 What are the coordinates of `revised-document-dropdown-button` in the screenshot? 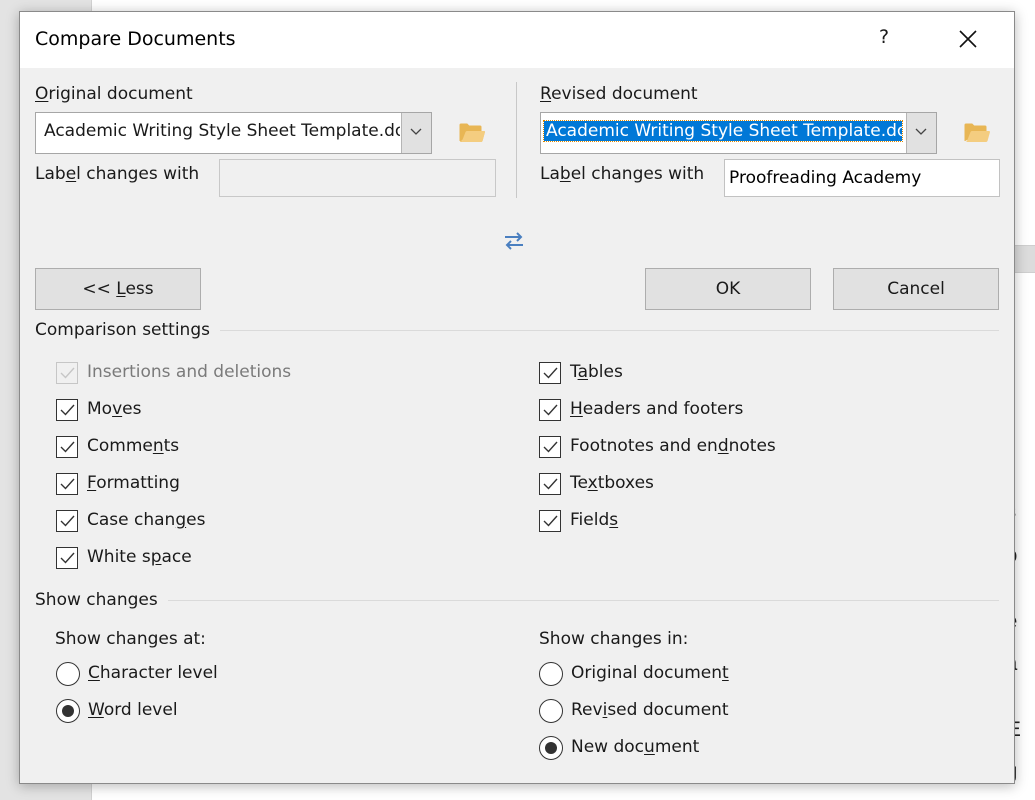 It's located at (921, 133).